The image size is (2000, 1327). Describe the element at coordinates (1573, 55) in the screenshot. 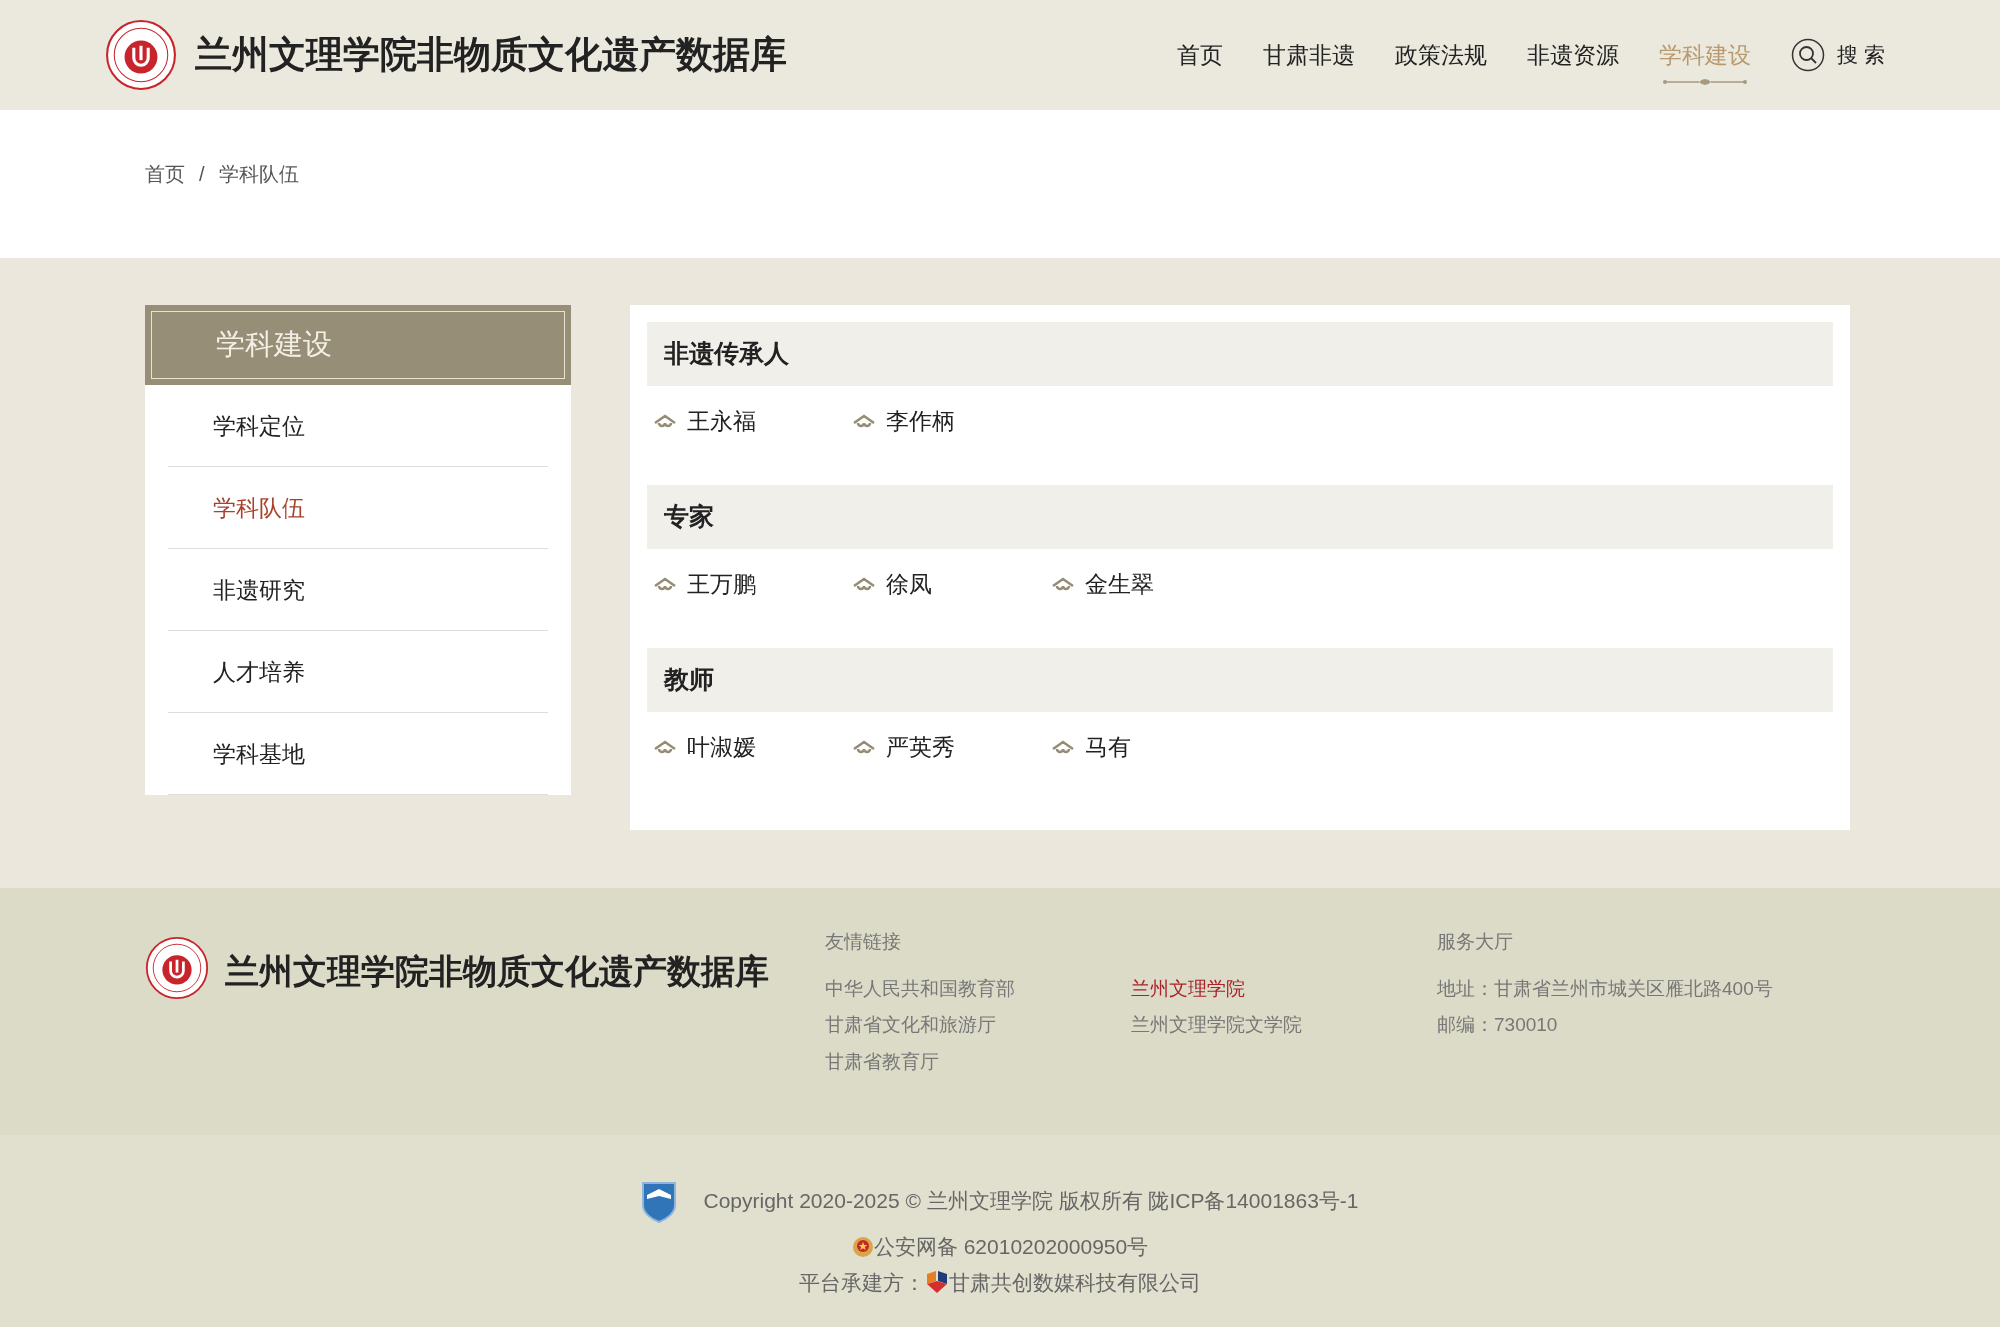

I see `nav-tab: 非遗资源` at that location.